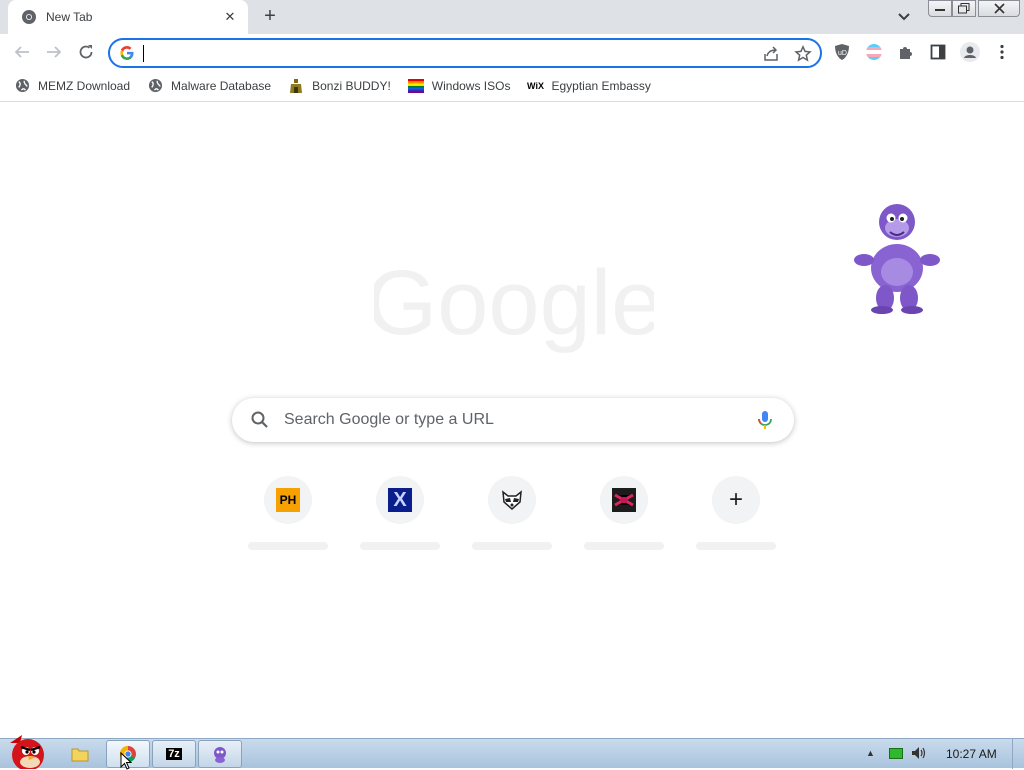  What do you see at coordinates (771, 54) in the screenshot?
I see `share-icon` at bounding box center [771, 54].